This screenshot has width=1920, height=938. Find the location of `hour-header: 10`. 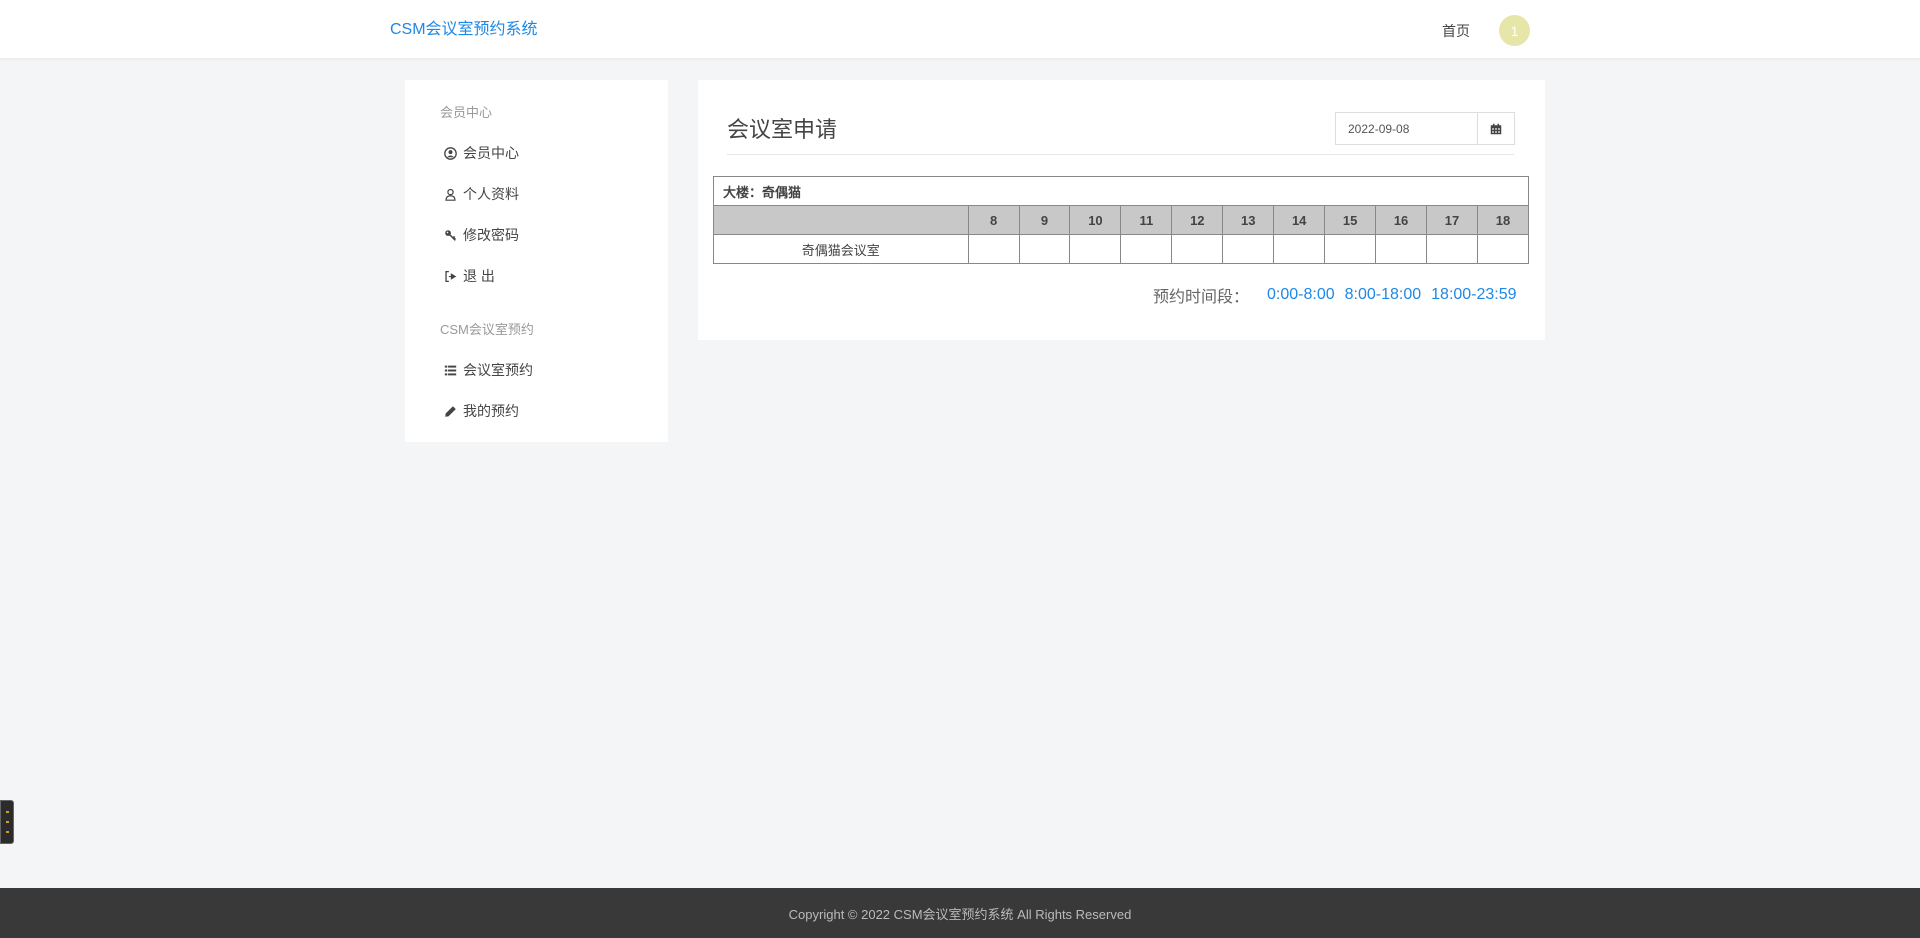

hour-header: 10 is located at coordinates (1095, 220).